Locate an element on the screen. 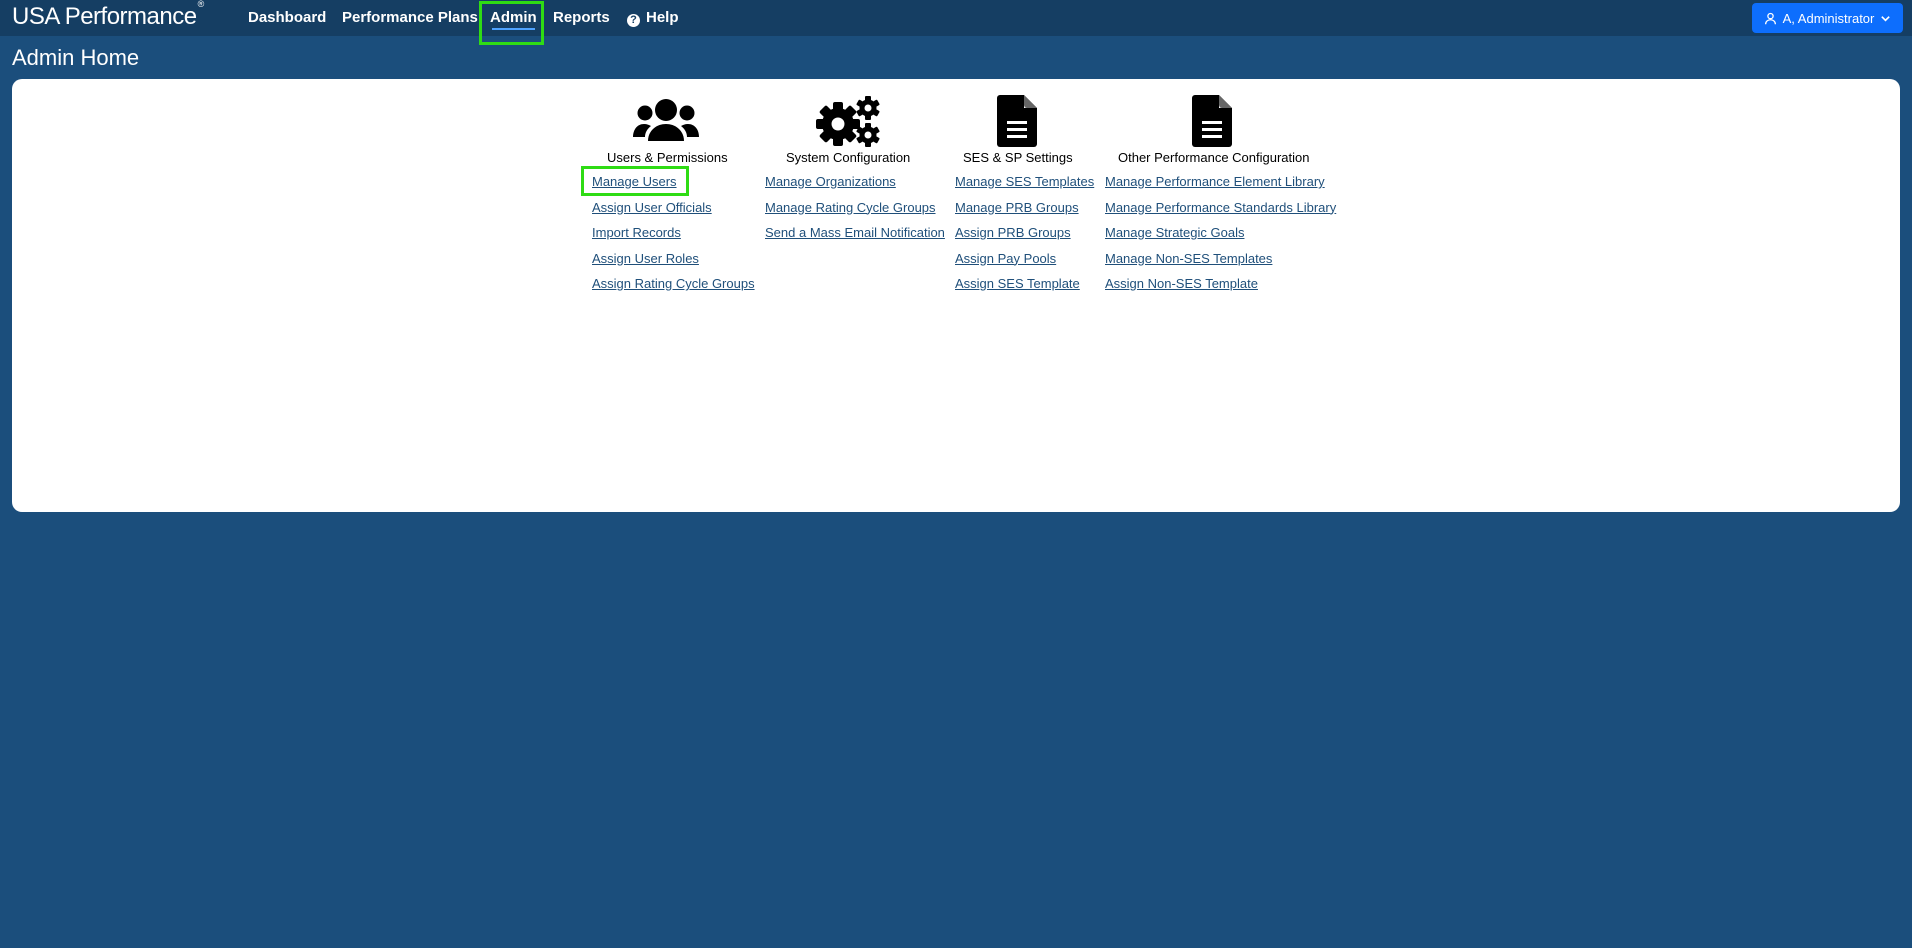 This screenshot has width=1912, height=948. link-manage-prb-groups: Manage PRB Groups is located at coordinates (1024, 213).